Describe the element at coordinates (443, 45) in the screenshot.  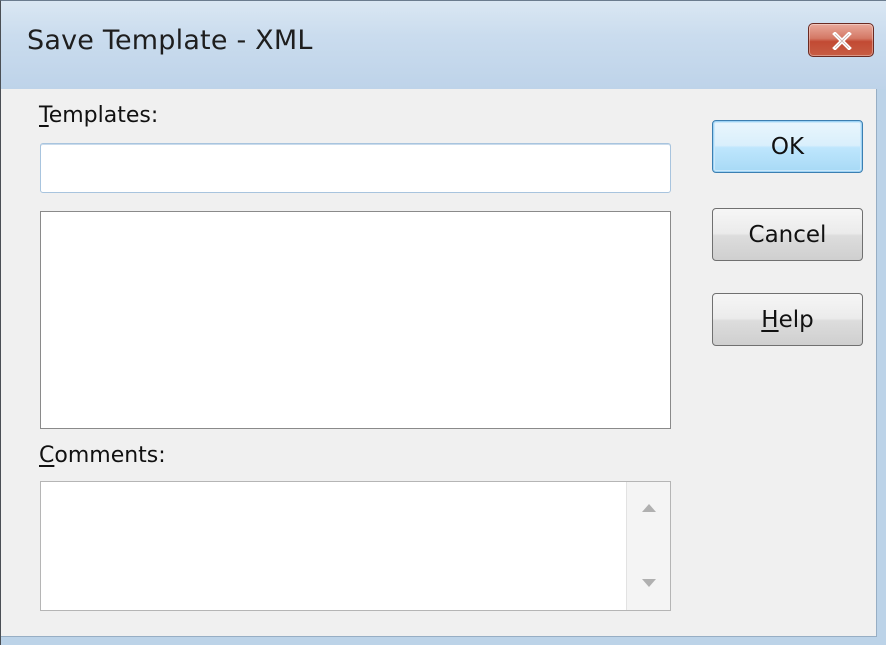
I see `title-bar: Save Template - XML` at that location.